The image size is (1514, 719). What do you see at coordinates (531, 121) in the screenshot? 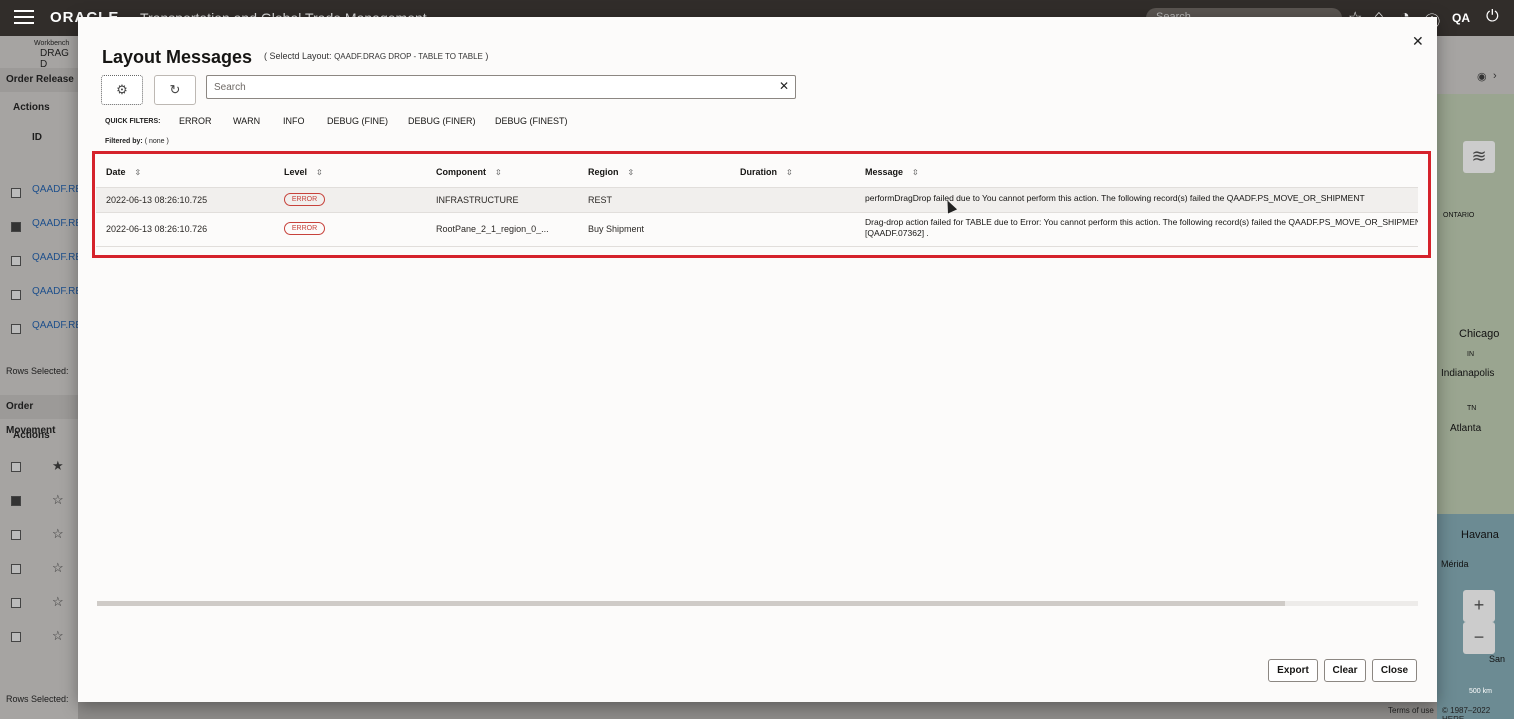
I see `quick-filter-debug-finest: DEBUG (FINEST)` at bounding box center [531, 121].